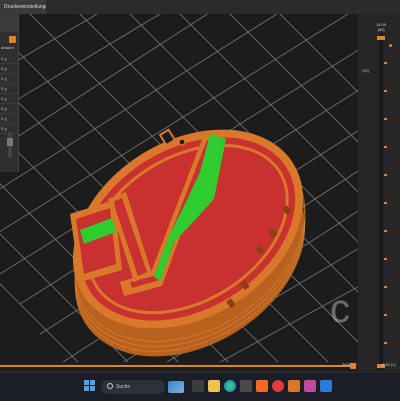 The height and width of the screenshot is (401, 400). What do you see at coordinates (133, 387) in the screenshot?
I see `taskbar-search: Suche` at bounding box center [133, 387].